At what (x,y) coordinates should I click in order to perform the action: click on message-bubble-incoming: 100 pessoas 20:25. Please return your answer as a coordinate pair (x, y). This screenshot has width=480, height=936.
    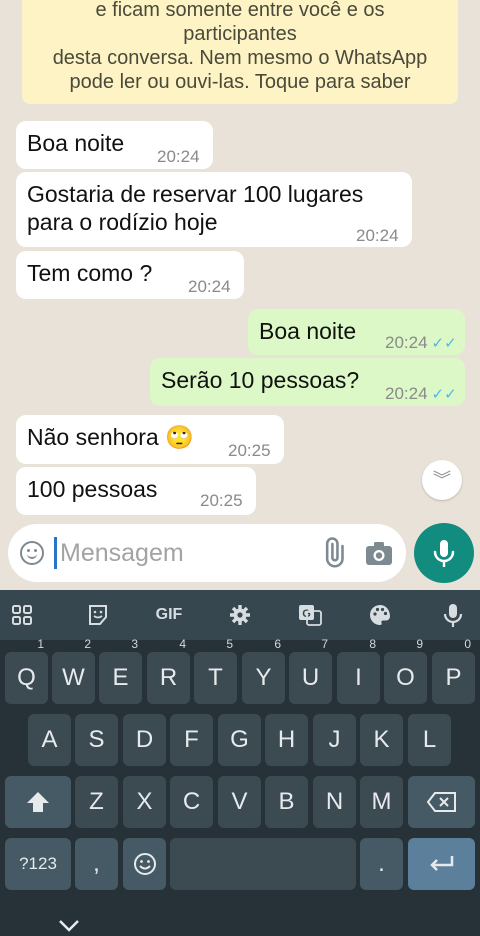
    Looking at the image, I should click on (136, 491).